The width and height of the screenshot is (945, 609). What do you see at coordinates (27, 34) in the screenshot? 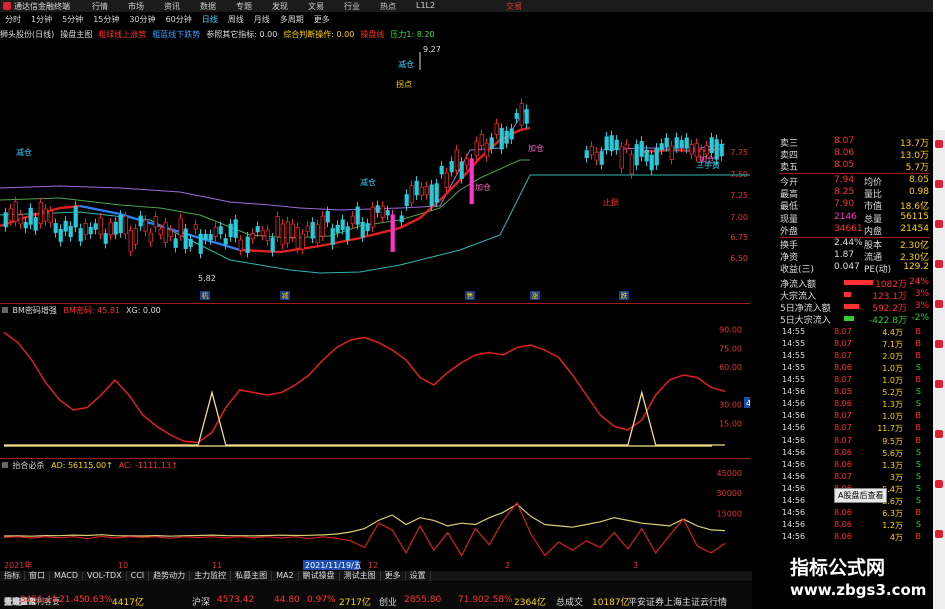
I see `info-item-0: 狮头股份(日线)` at bounding box center [27, 34].